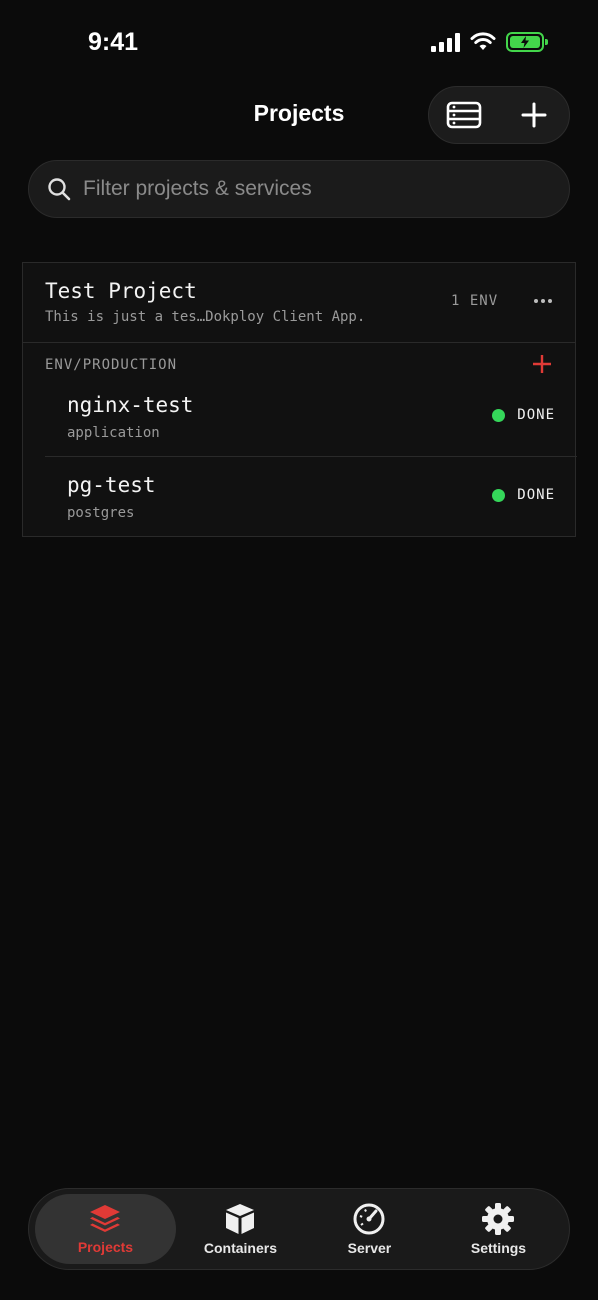 Image resolution: width=598 pixels, height=1300 pixels. Describe the element at coordinates (113, 433) in the screenshot. I see `service-type: application` at that location.